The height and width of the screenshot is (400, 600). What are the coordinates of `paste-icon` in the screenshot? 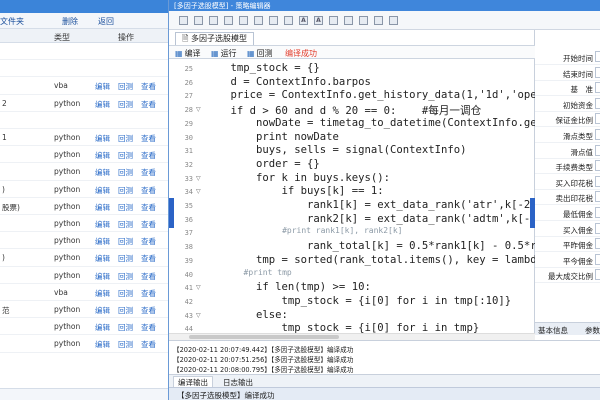 It's located at (258, 20).